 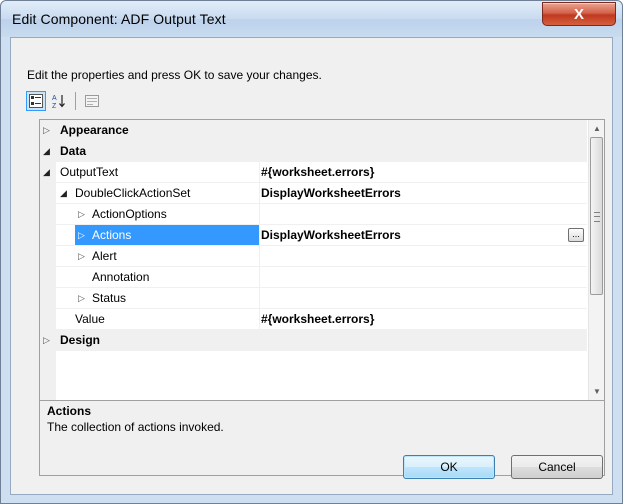 What do you see at coordinates (119, 19) in the screenshot?
I see `window-title: Edit Component: ADF Output Text` at bounding box center [119, 19].